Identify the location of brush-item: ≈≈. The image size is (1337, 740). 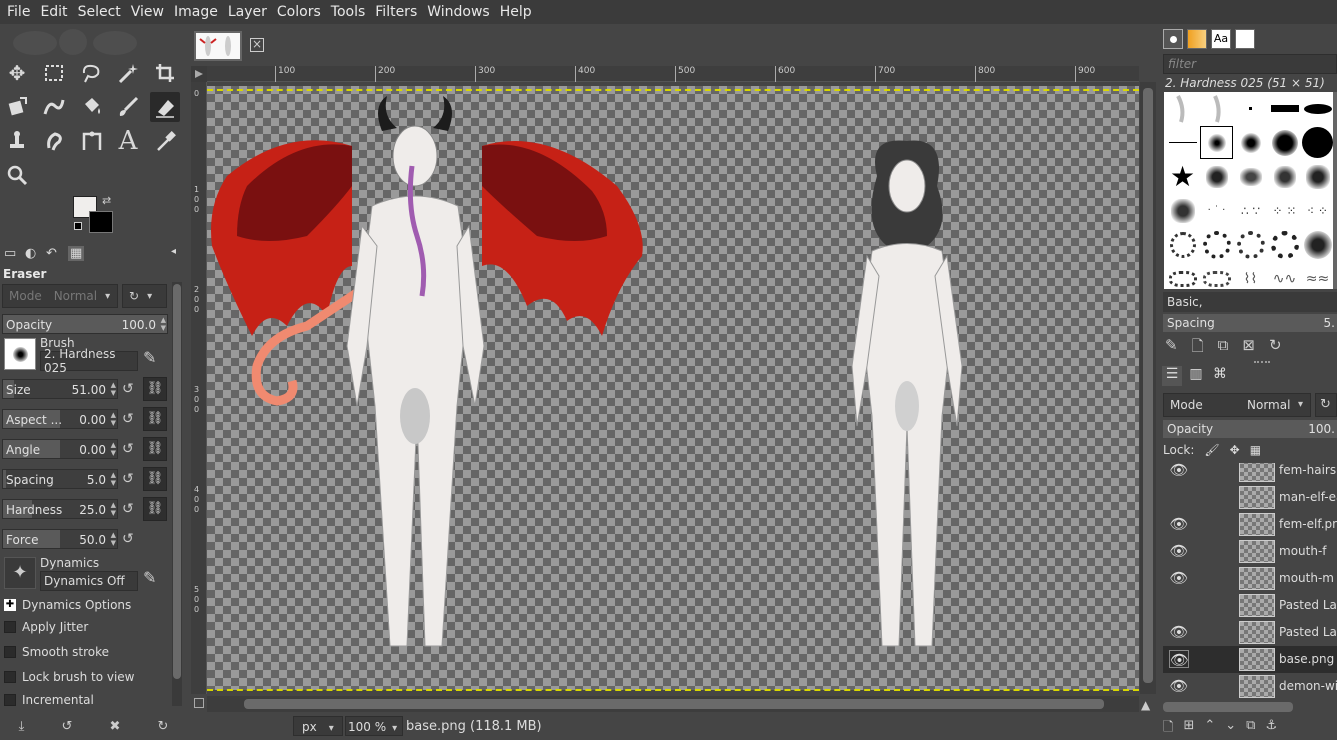
(1317, 275).